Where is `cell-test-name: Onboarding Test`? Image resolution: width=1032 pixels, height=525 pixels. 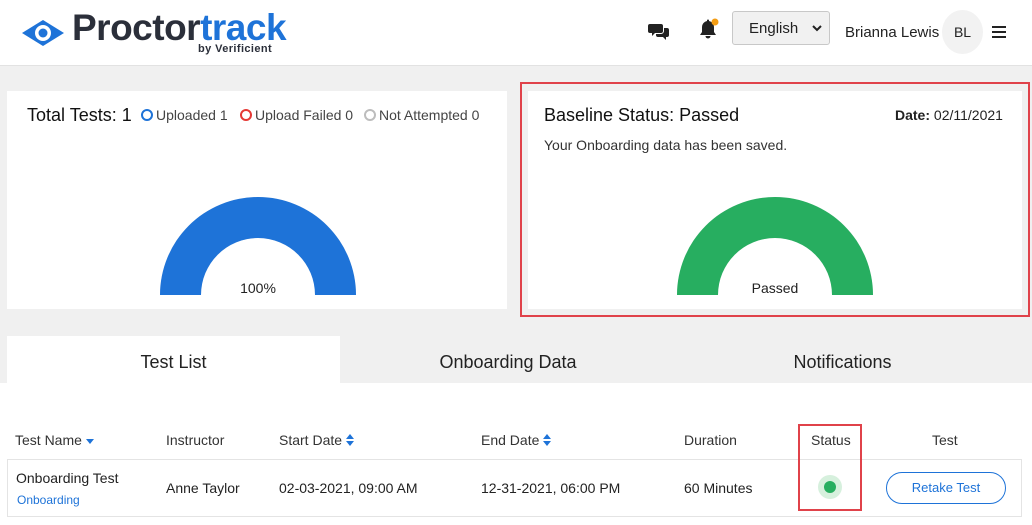
cell-test-name: Onboarding Test is located at coordinates (67, 478).